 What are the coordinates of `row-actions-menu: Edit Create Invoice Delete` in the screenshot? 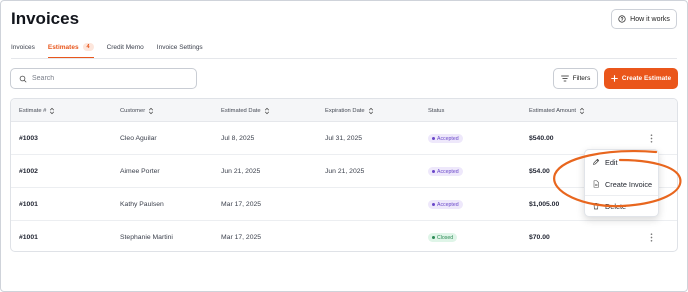 It's located at (621, 183).